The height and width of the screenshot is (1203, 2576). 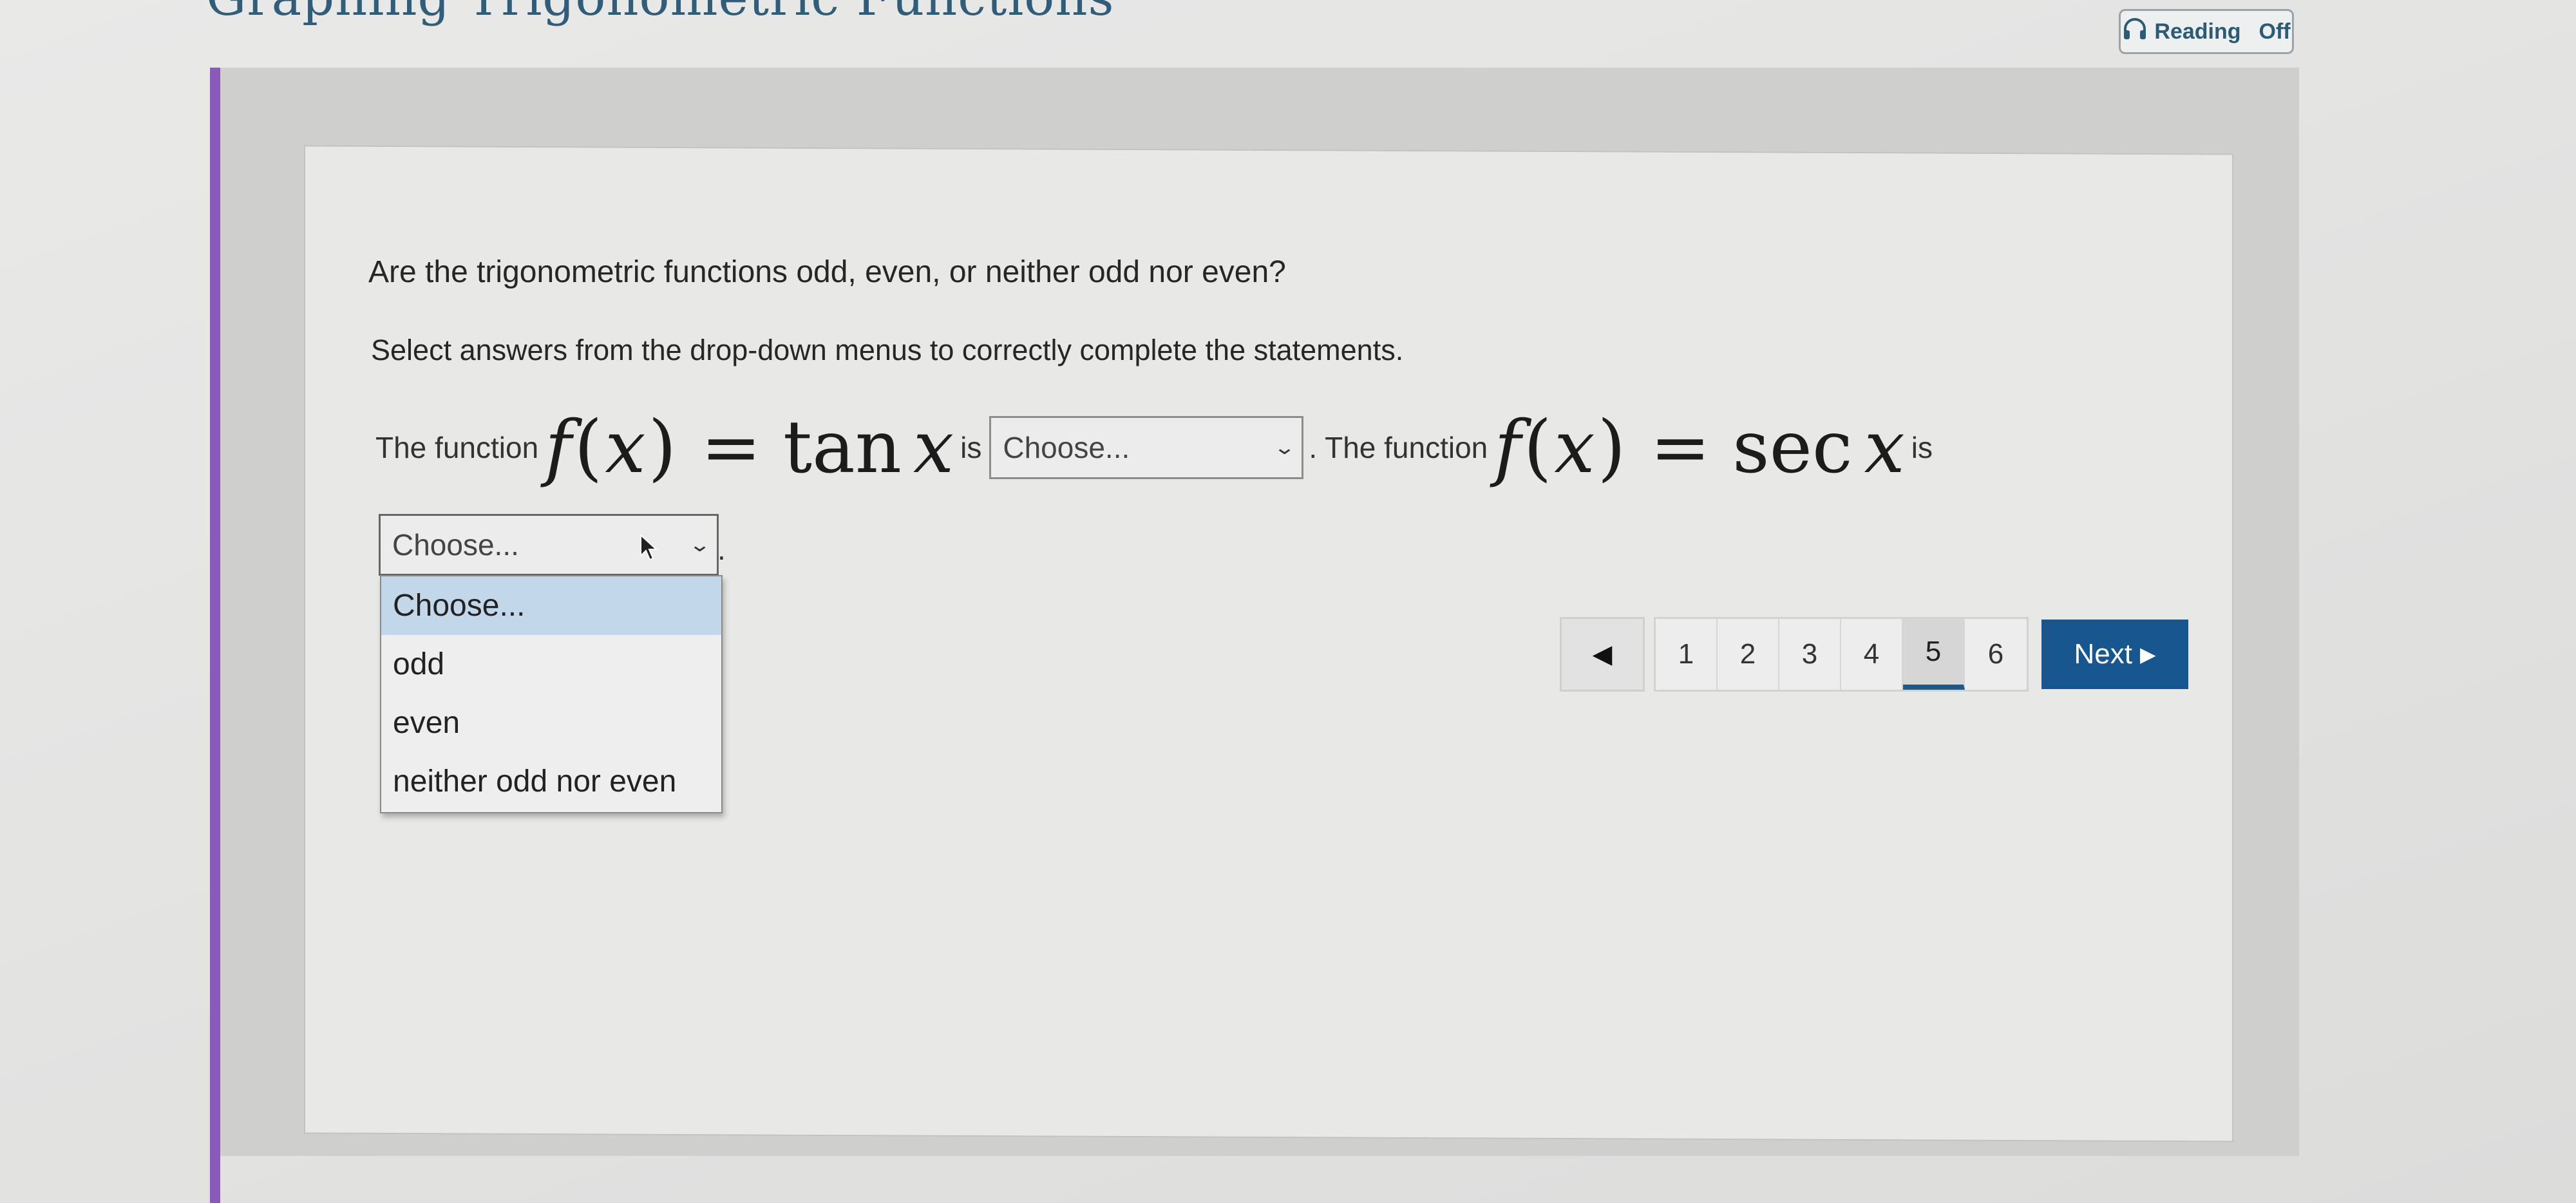 I want to click on page-number-list: 1 2 3 4 5 6, so click(x=1841, y=654).